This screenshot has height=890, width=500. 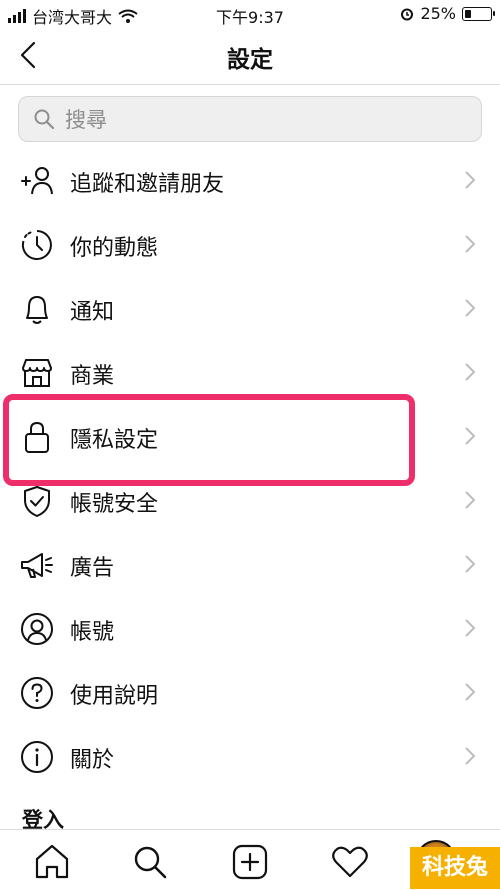 What do you see at coordinates (37, 181) in the screenshot?
I see `add-person-icon` at bounding box center [37, 181].